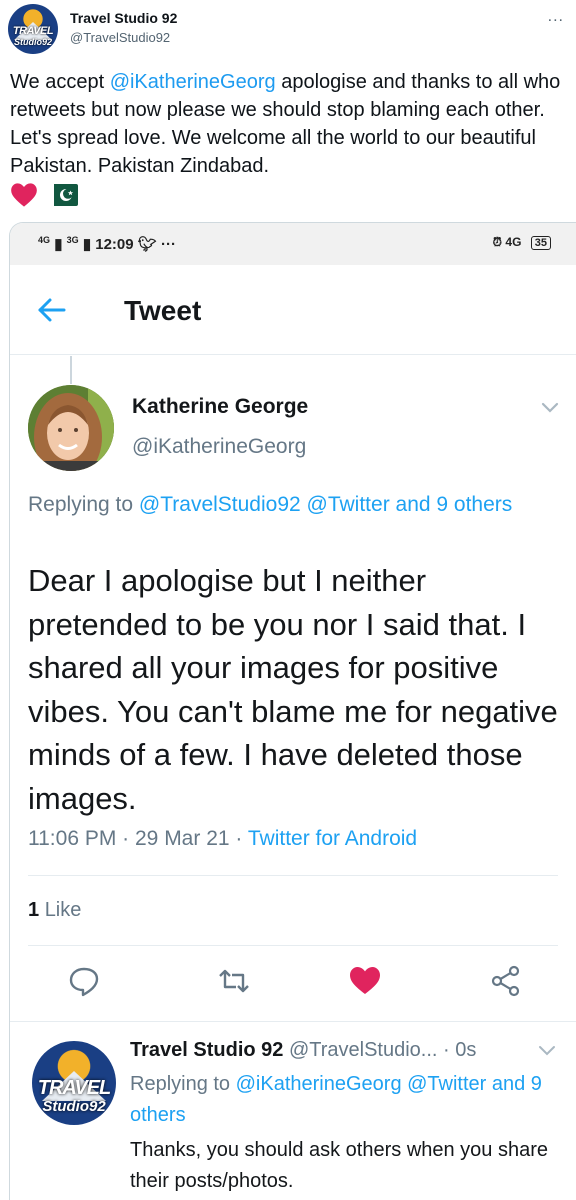 This screenshot has width=576, height=1200. What do you see at coordinates (183, 1084) in the screenshot?
I see `reply-replying-prefix: Replying to` at bounding box center [183, 1084].